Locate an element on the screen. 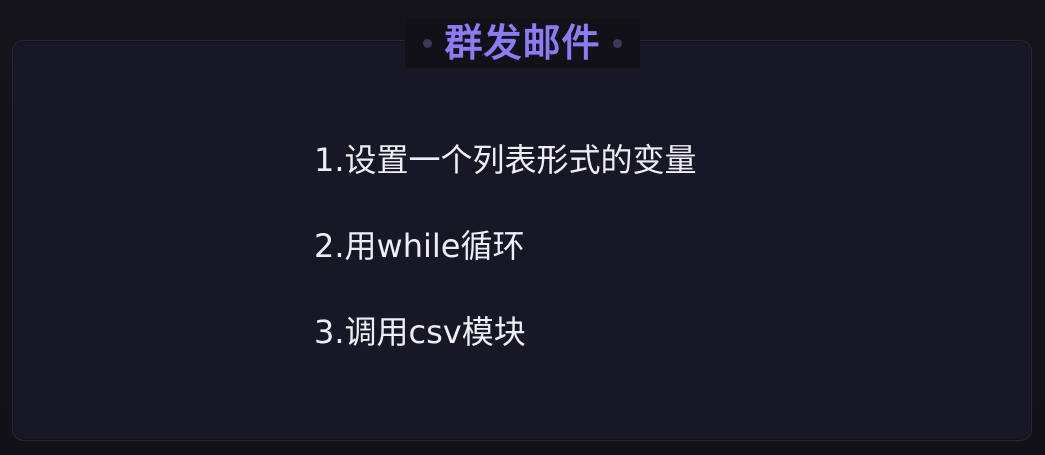 This screenshot has width=1045, height=455. step-item-3: 3.调用csv模块 is located at coordinates (420, 332).